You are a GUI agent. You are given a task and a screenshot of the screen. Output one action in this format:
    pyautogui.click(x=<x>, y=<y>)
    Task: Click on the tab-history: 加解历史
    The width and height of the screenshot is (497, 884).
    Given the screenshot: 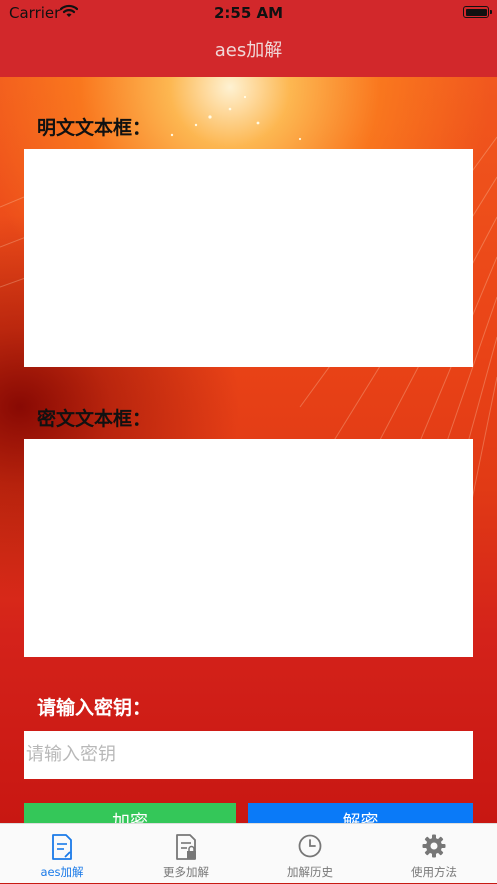 What is the action you would take?
    pyautogui.click(x=310, y=854)
    